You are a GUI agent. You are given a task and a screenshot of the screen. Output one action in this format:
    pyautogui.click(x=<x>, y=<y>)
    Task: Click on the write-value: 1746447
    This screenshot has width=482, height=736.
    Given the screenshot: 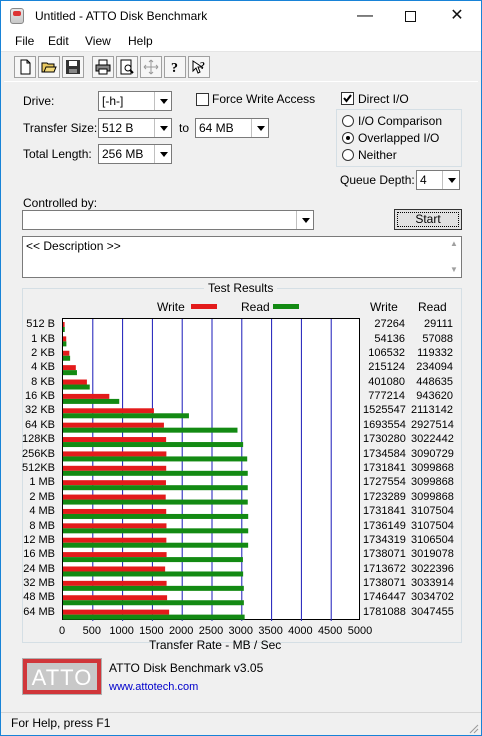 What is the action you would take?
    pyautogui.click(x=384, y=597)
    